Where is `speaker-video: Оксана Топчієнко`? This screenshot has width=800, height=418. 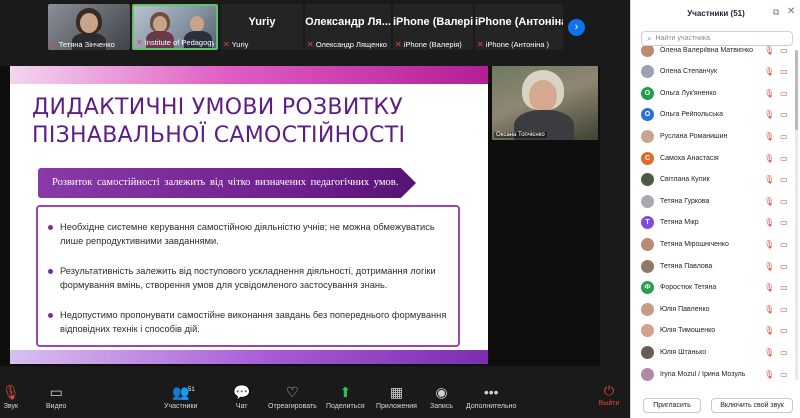 speaker-video: Оксана Топчієнко is located at coordinates (545, 103).